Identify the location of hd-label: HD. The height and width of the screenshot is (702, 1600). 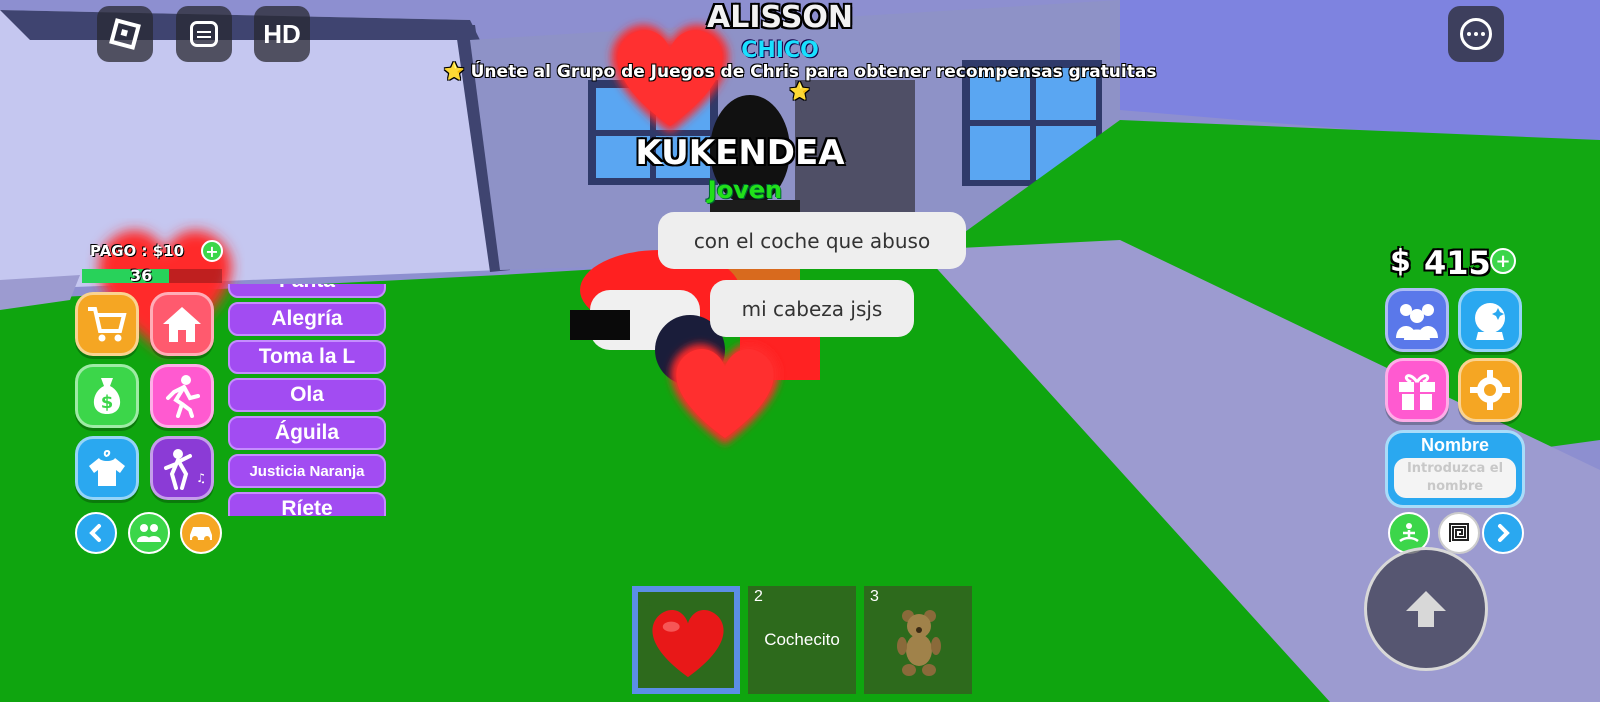
(282, 33).